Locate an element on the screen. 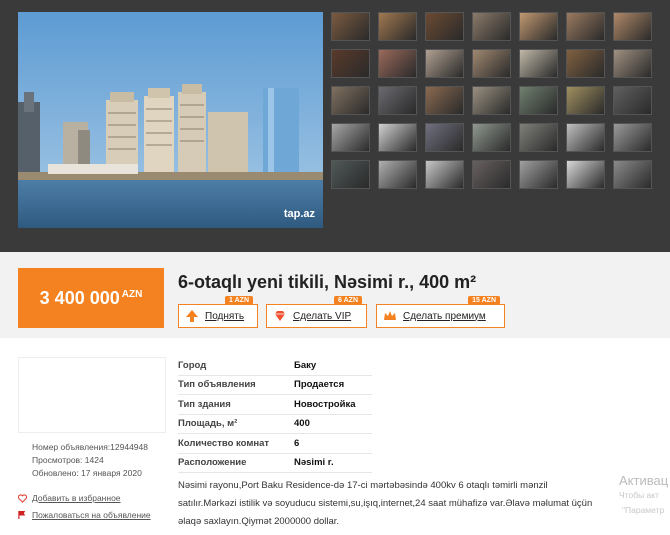  property-key: Город is located at coordinates (192, 365).